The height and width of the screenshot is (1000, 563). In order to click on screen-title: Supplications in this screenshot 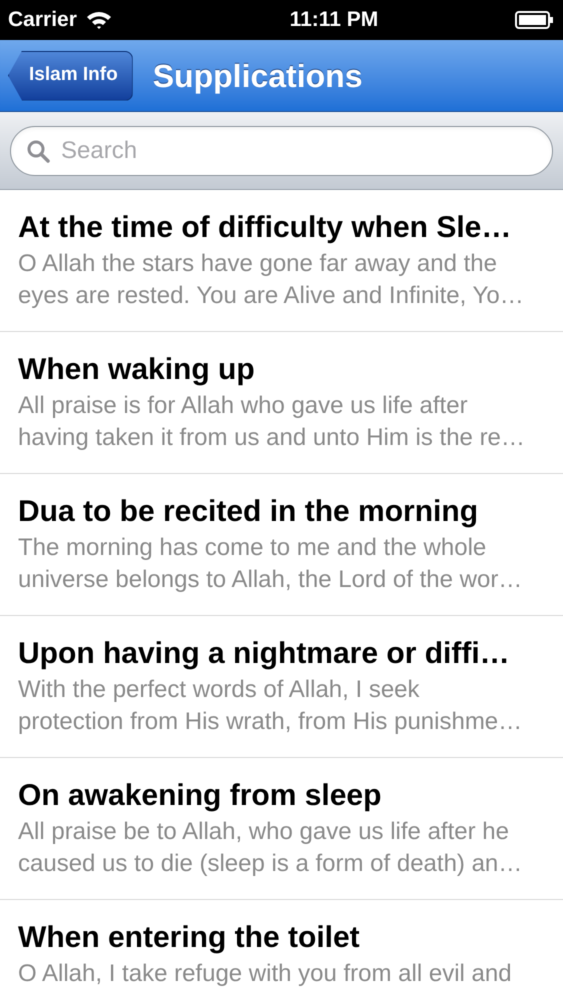, I will do `click(257, 76)`.